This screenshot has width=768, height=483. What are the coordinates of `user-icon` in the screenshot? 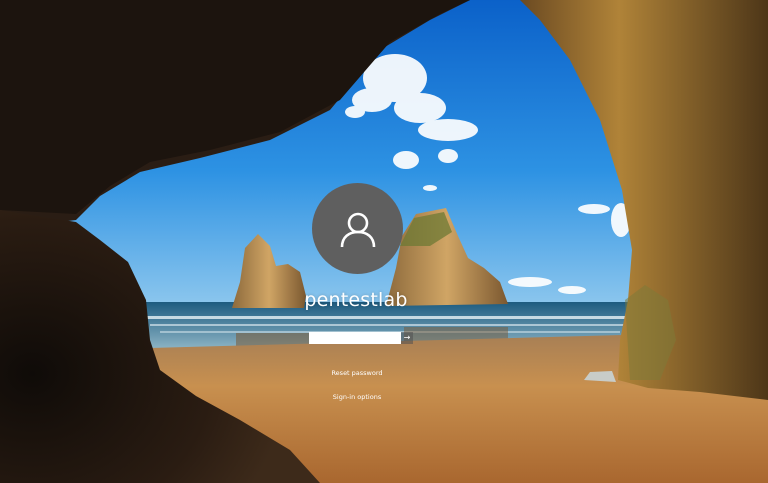 It's located at (357, 229).